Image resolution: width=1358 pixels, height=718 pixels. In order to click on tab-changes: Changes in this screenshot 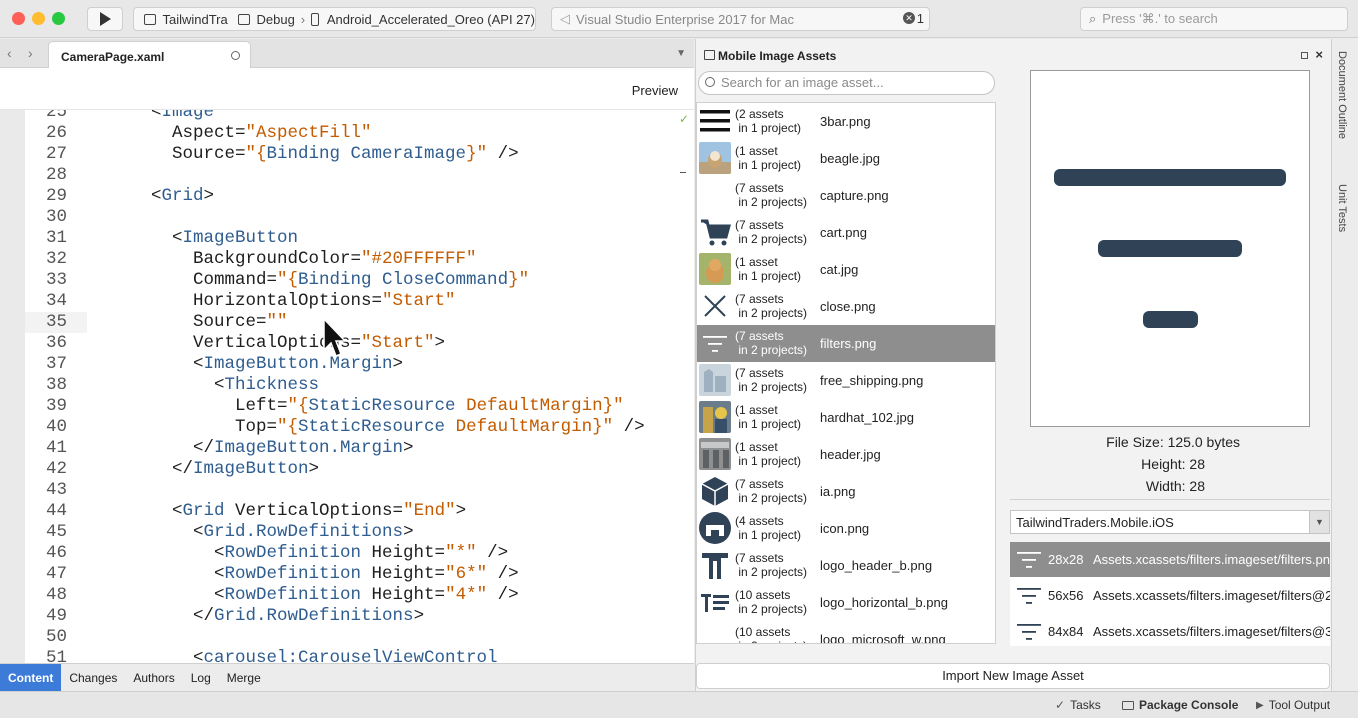, I will do `click(93, 678)`.